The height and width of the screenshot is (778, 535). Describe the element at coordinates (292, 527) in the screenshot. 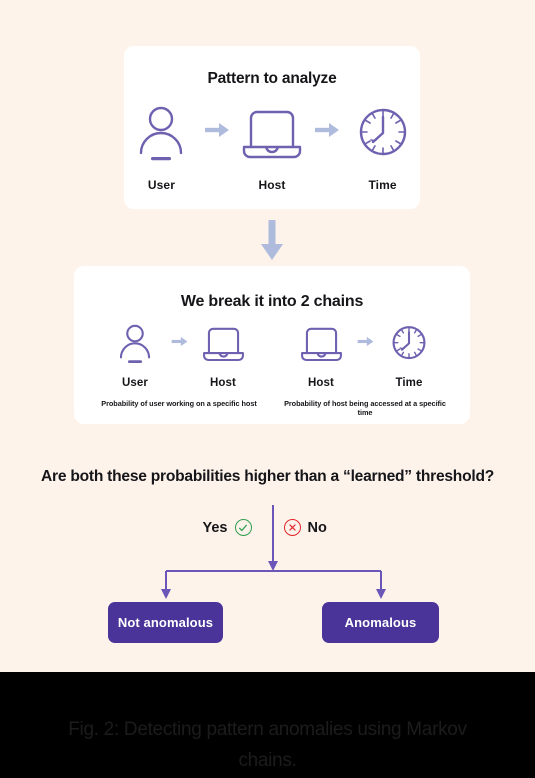

I see `x-circle-icon` at that location.